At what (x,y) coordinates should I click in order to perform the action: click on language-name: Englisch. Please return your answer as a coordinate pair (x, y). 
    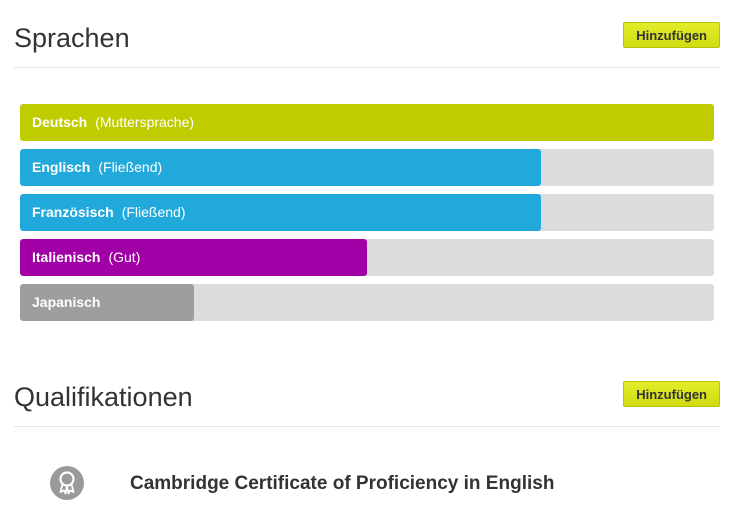
    Looking at the image, I should click on (61, 167).